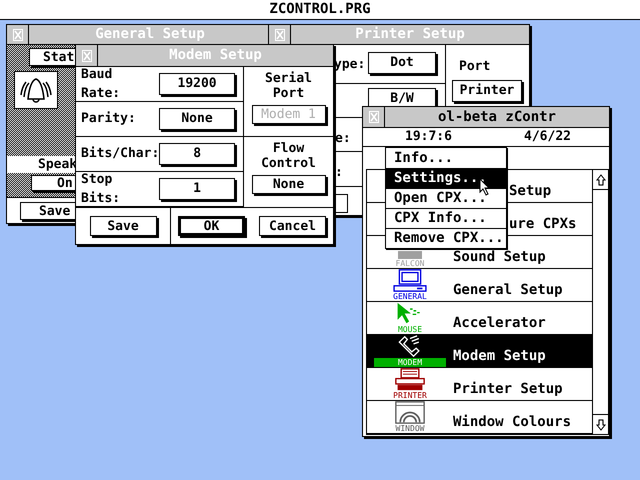  Describe the element at coordinates (410, 296) in the screenshot. I see `icon-caption: GENERAL` at that location.